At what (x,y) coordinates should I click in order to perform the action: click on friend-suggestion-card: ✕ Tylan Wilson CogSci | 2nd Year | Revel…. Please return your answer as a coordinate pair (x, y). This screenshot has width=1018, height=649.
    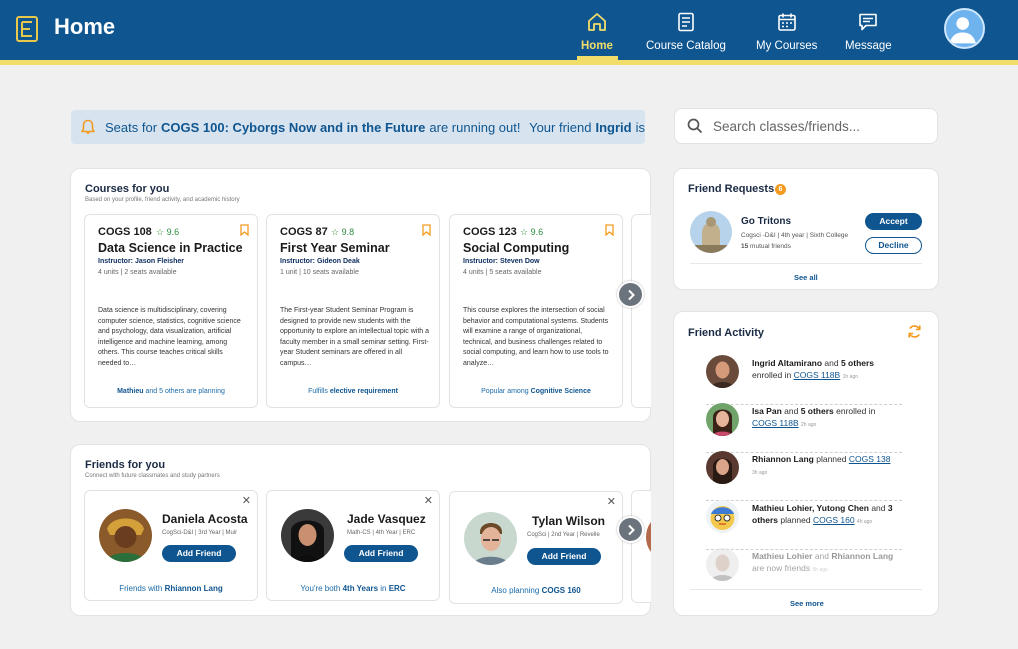
    Looking at the image, I should click on (536, 547).